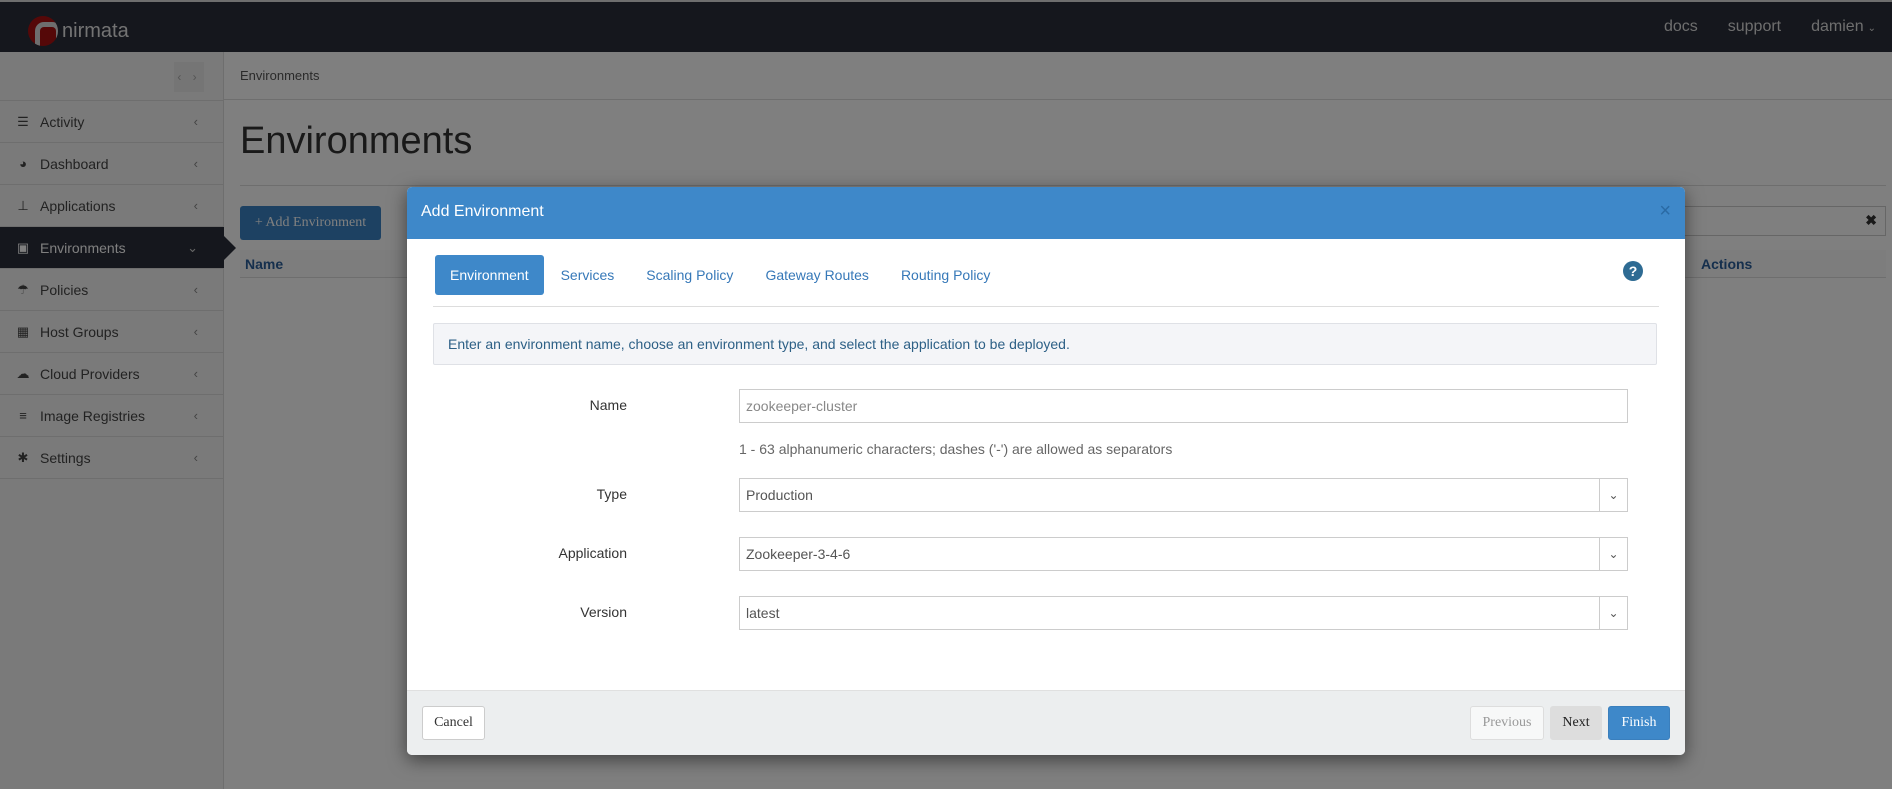 The image size is (1892, 789). What do you see at coordinates (588, 275) in the screenshot?
I see `tab-services: Services` at bounding box center [588, 275].